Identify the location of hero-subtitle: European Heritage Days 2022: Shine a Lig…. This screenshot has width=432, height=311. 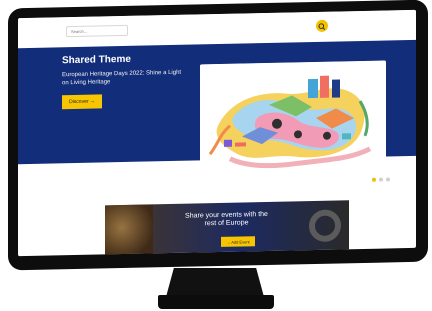
(122, 78).